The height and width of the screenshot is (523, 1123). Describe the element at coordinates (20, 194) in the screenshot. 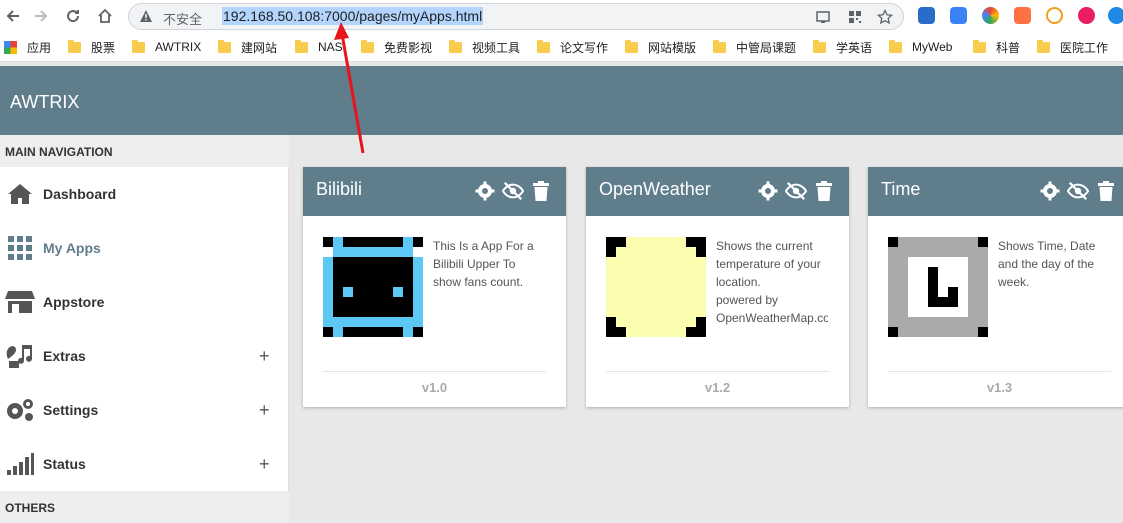

I see `home-icon` at that location.